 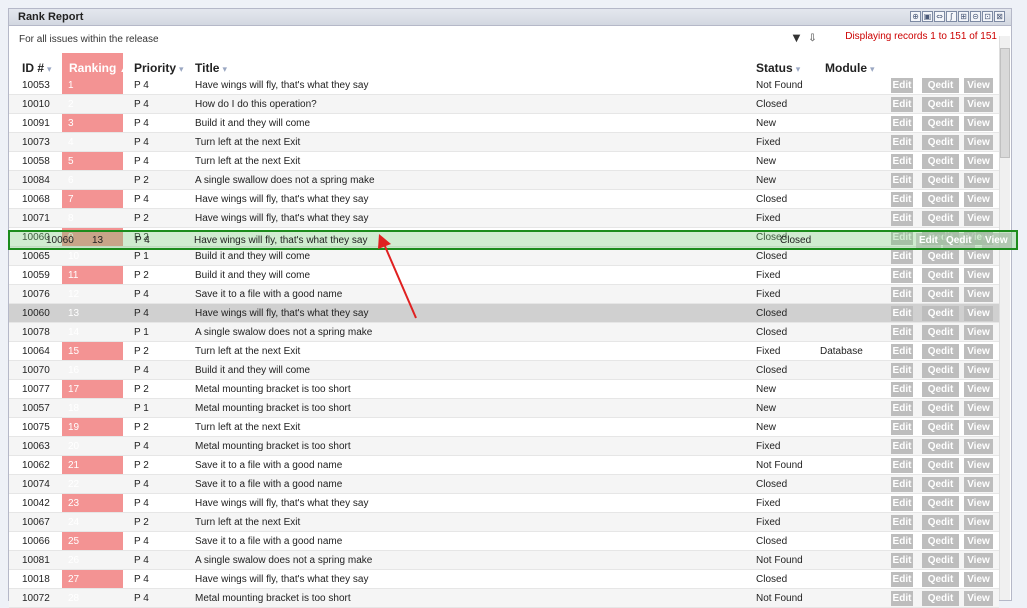 What do you see at coordinates (915, 16) in the screenshot?
I see `expand-icon: ⊕` at bounding box center [915, 16].